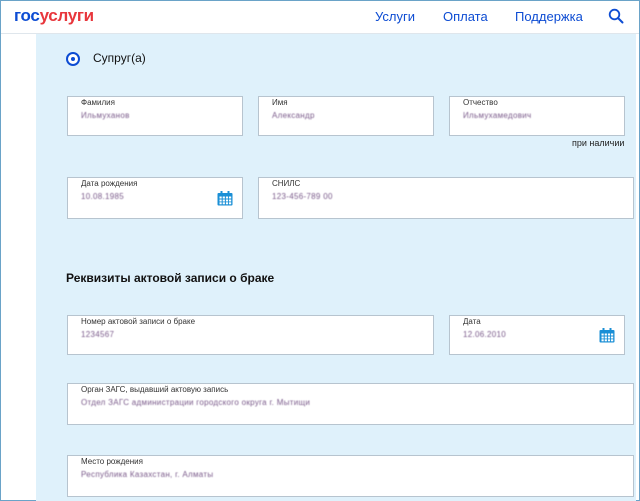 This screenshot has height=501, width=640. What do you see at coordinates (155, 389) in the screenshot?
I see `registry-office-label: Орган ЗАГС, выдавший актовую запись` at bounding box center [155, 389].